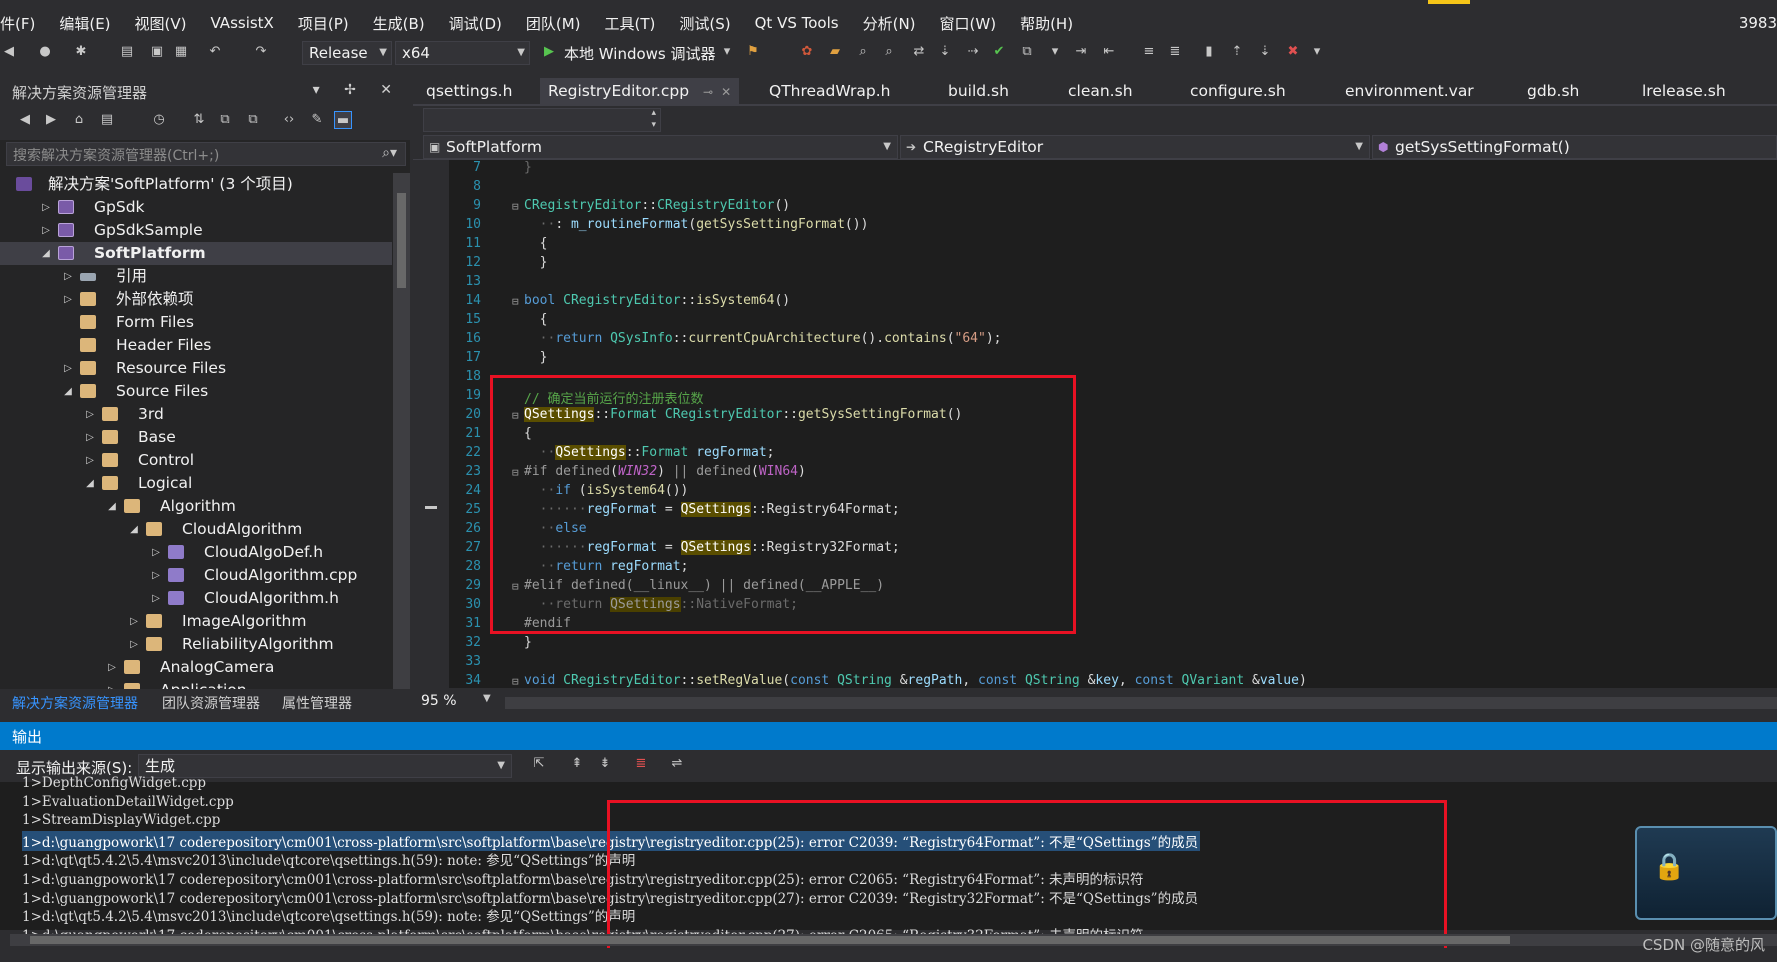 The image size is (1777, 962). I want to click on project-dropdown: ▣ SoftPlatform ▼, so click(660, 147).